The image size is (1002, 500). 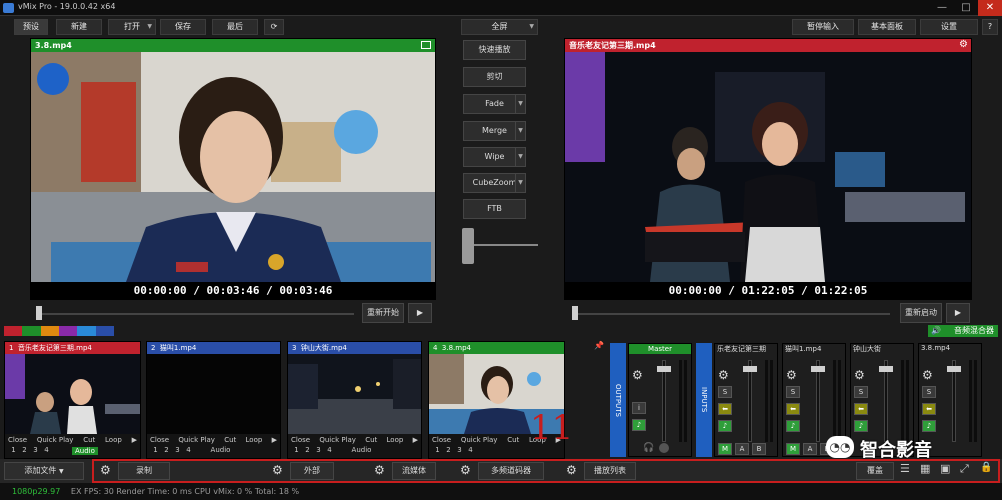 I want to click on color-tag-orange, so click(x=49, y=331).